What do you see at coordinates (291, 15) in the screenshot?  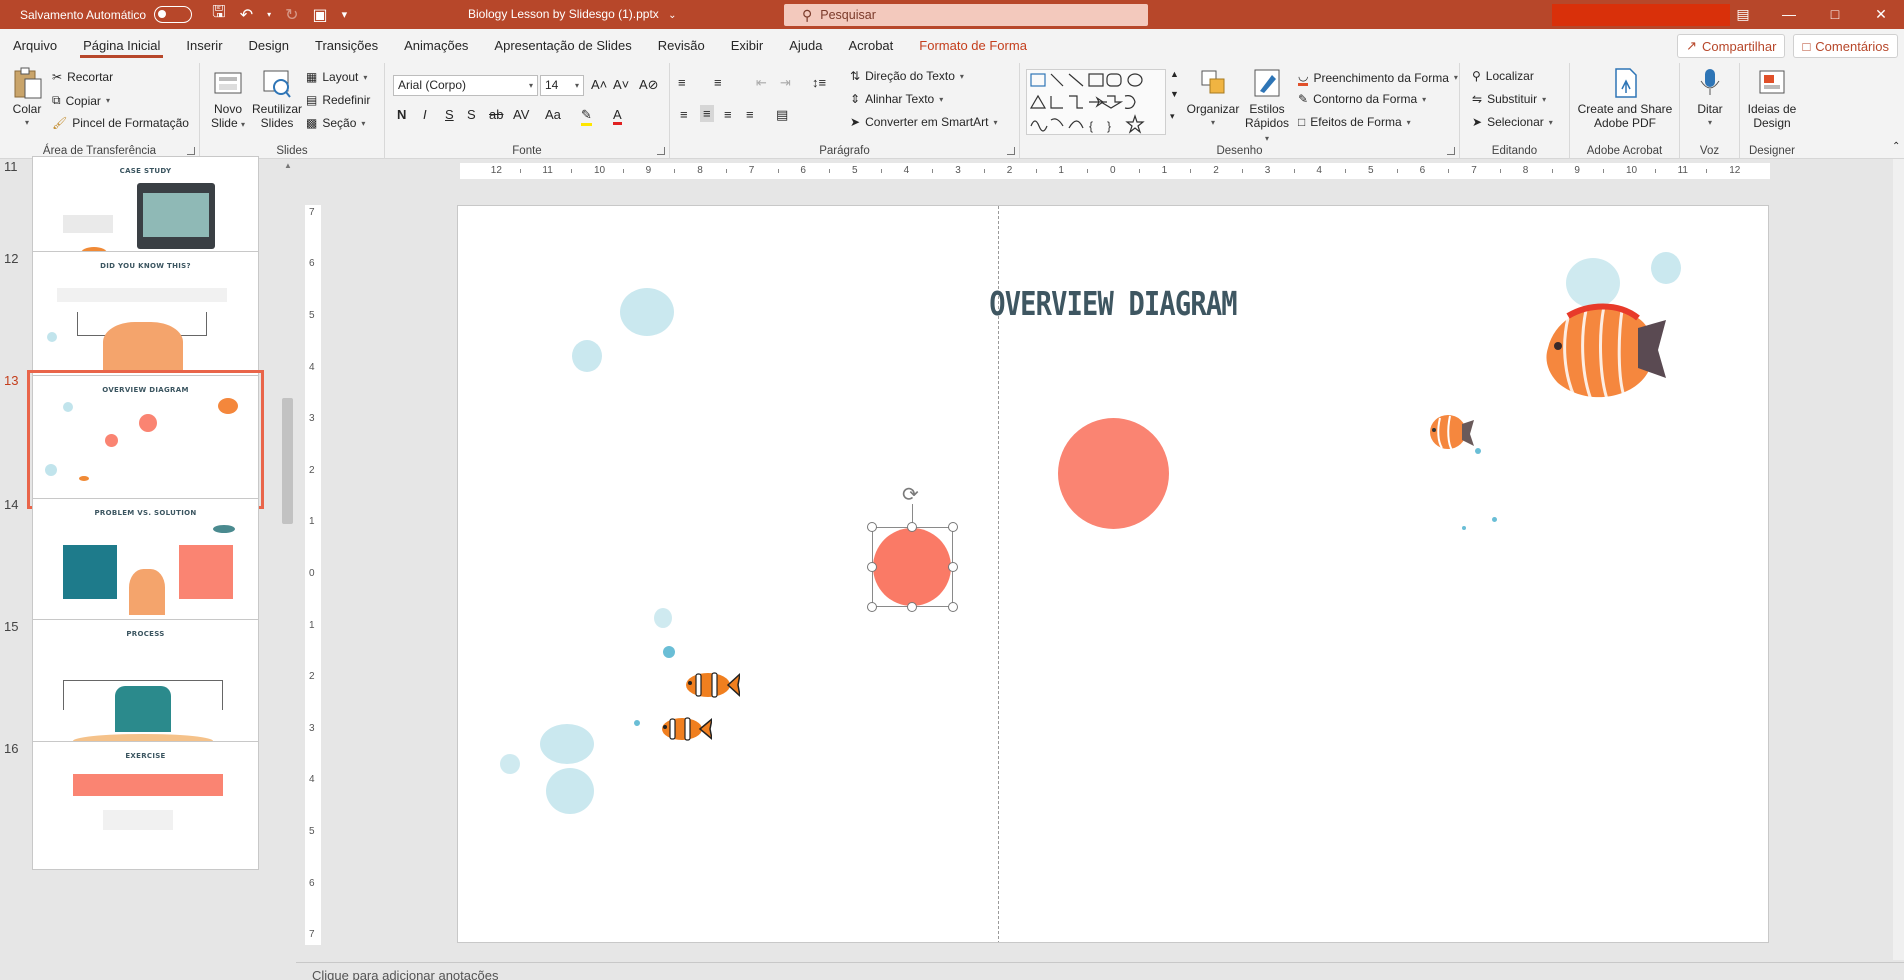 I see `redo-icon: ↻` at bounding box center [291, 15].